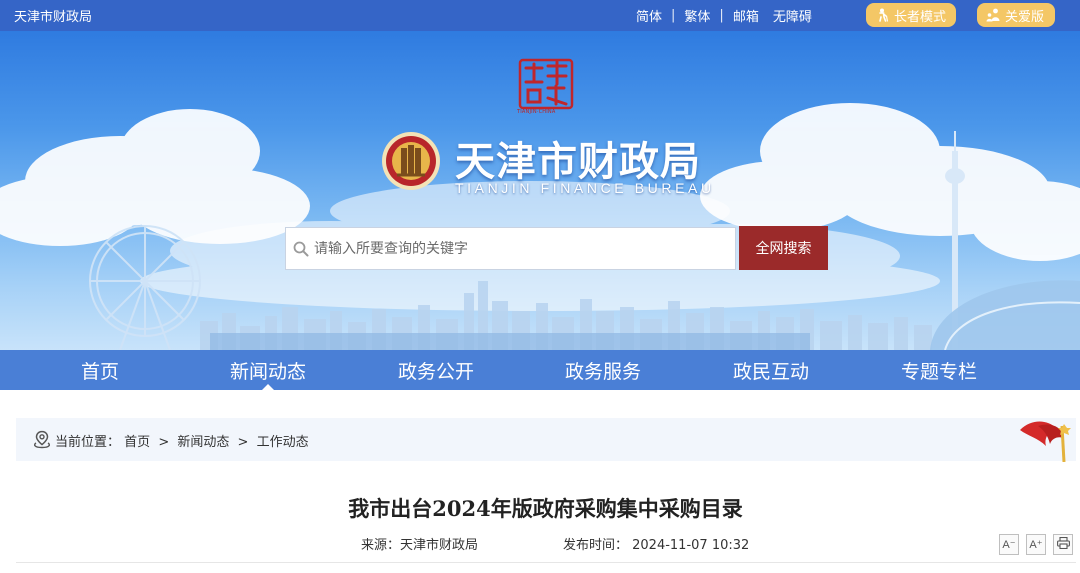 This screenshot has width=1080, height=573. I want to click on search-icon, so click(301, 249).